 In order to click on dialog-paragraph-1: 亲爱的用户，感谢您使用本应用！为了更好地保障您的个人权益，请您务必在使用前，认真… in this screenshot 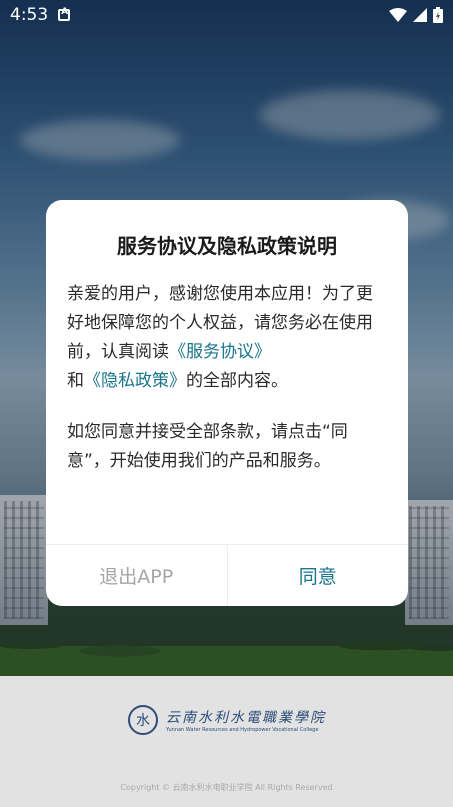, I will do `click(220, 337)`.